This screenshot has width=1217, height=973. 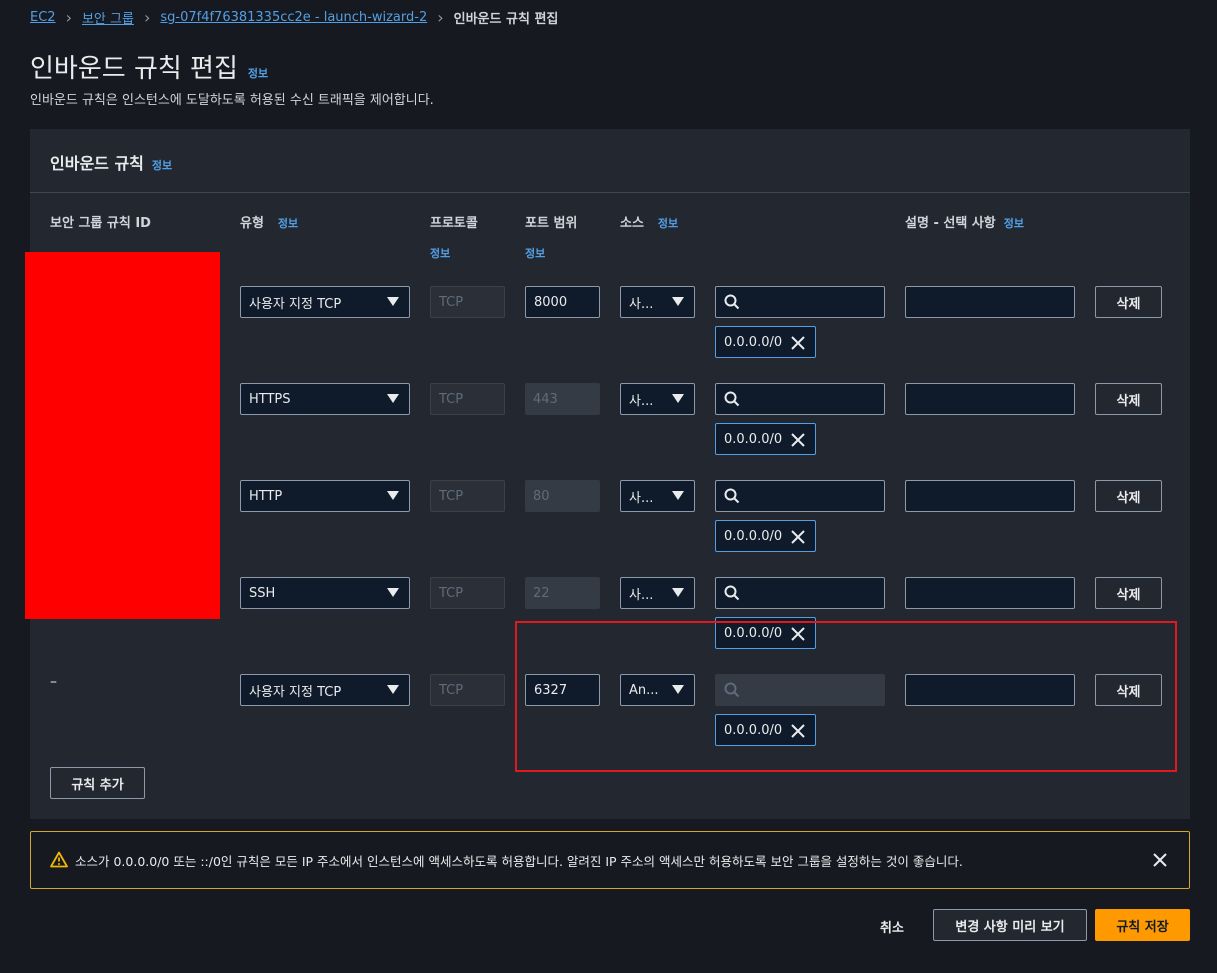 What do you see at coordinates (562, 302) in the screenshot?
I see `port-range-input: 8000` at bounding box center [562, 302].